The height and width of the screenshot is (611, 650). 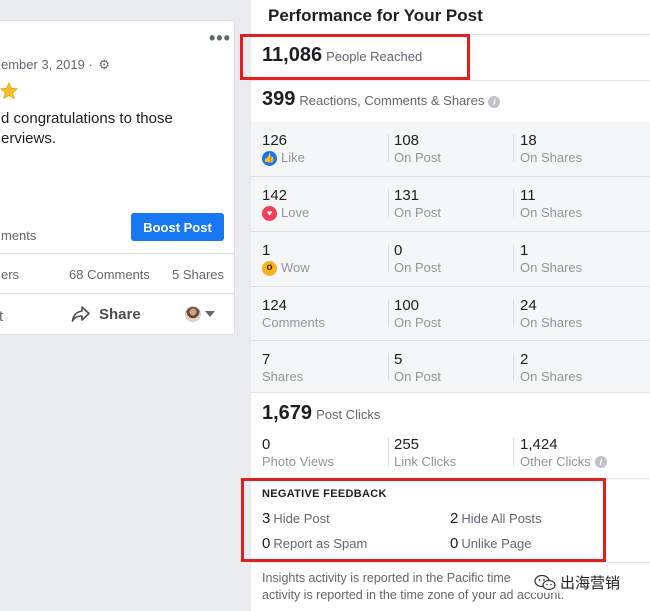 I want to click on page-title: Performance for Your Post, so click(x=375, y=15).